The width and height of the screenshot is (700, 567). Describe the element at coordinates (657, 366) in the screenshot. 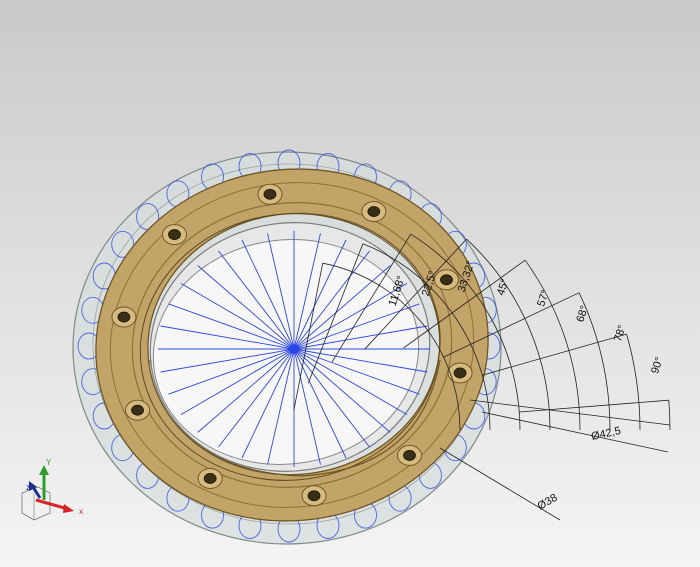

I see `angle-dimension-label: 90°` at that location.